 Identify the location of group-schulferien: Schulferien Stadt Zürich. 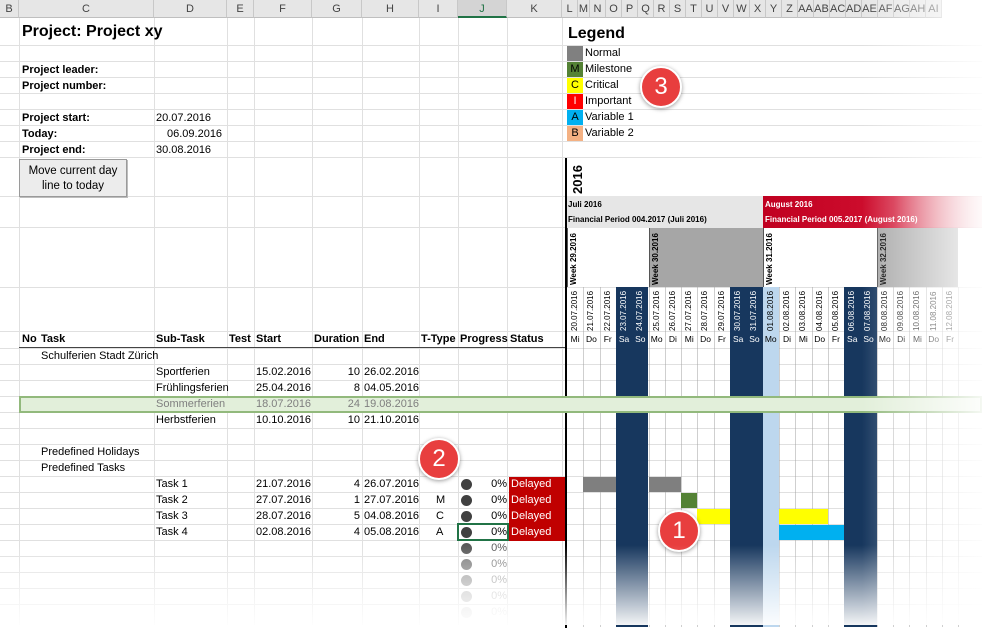
(99, 356).